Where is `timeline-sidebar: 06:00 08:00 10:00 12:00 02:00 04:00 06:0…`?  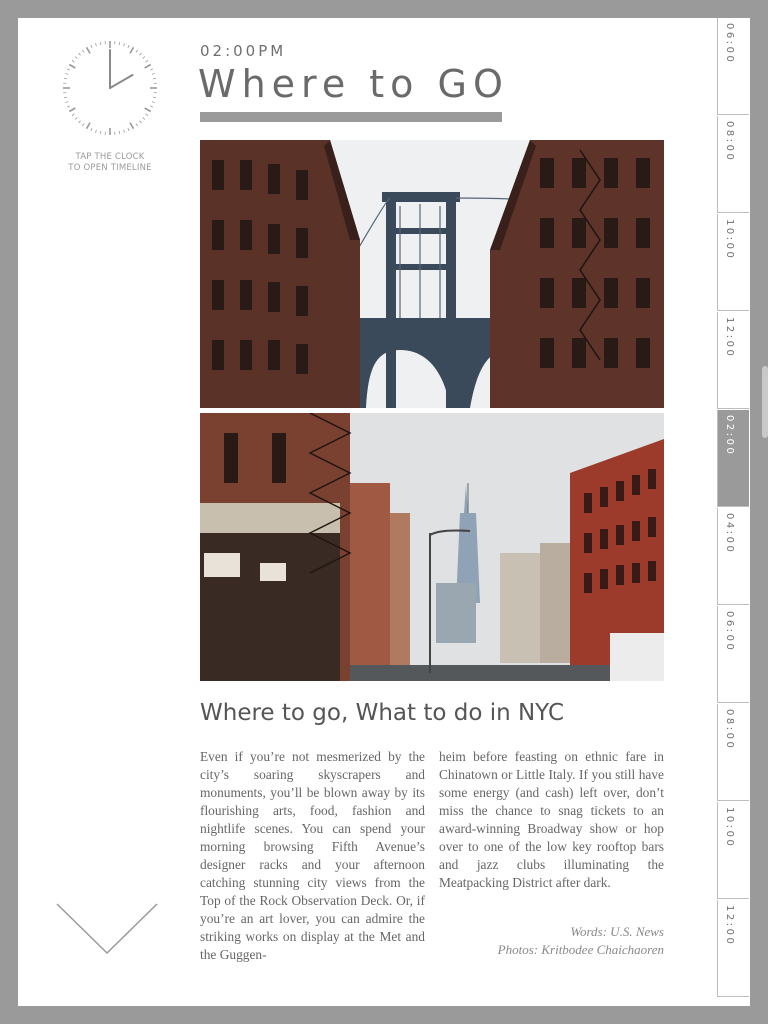
timeline-sidebar: 06:00 08:00 10:00 12:00 02:00 04:00 06:0… is located at coordinates (733, 512).